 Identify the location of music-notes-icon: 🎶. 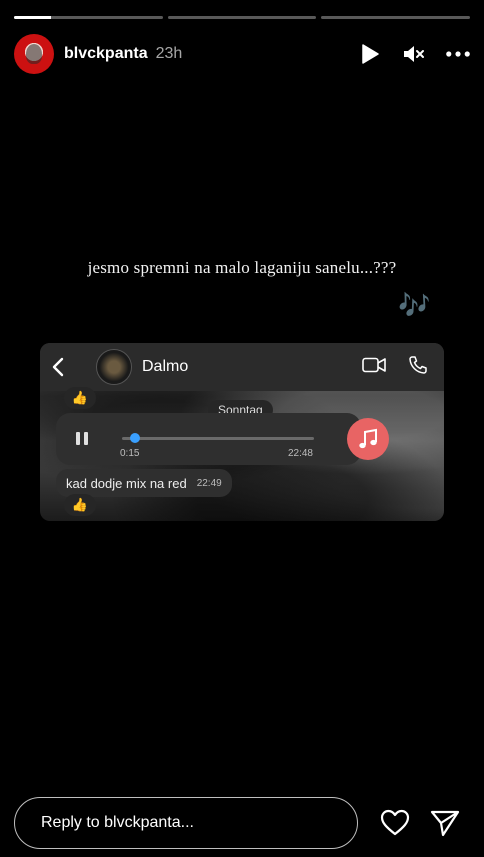
(414, 305).